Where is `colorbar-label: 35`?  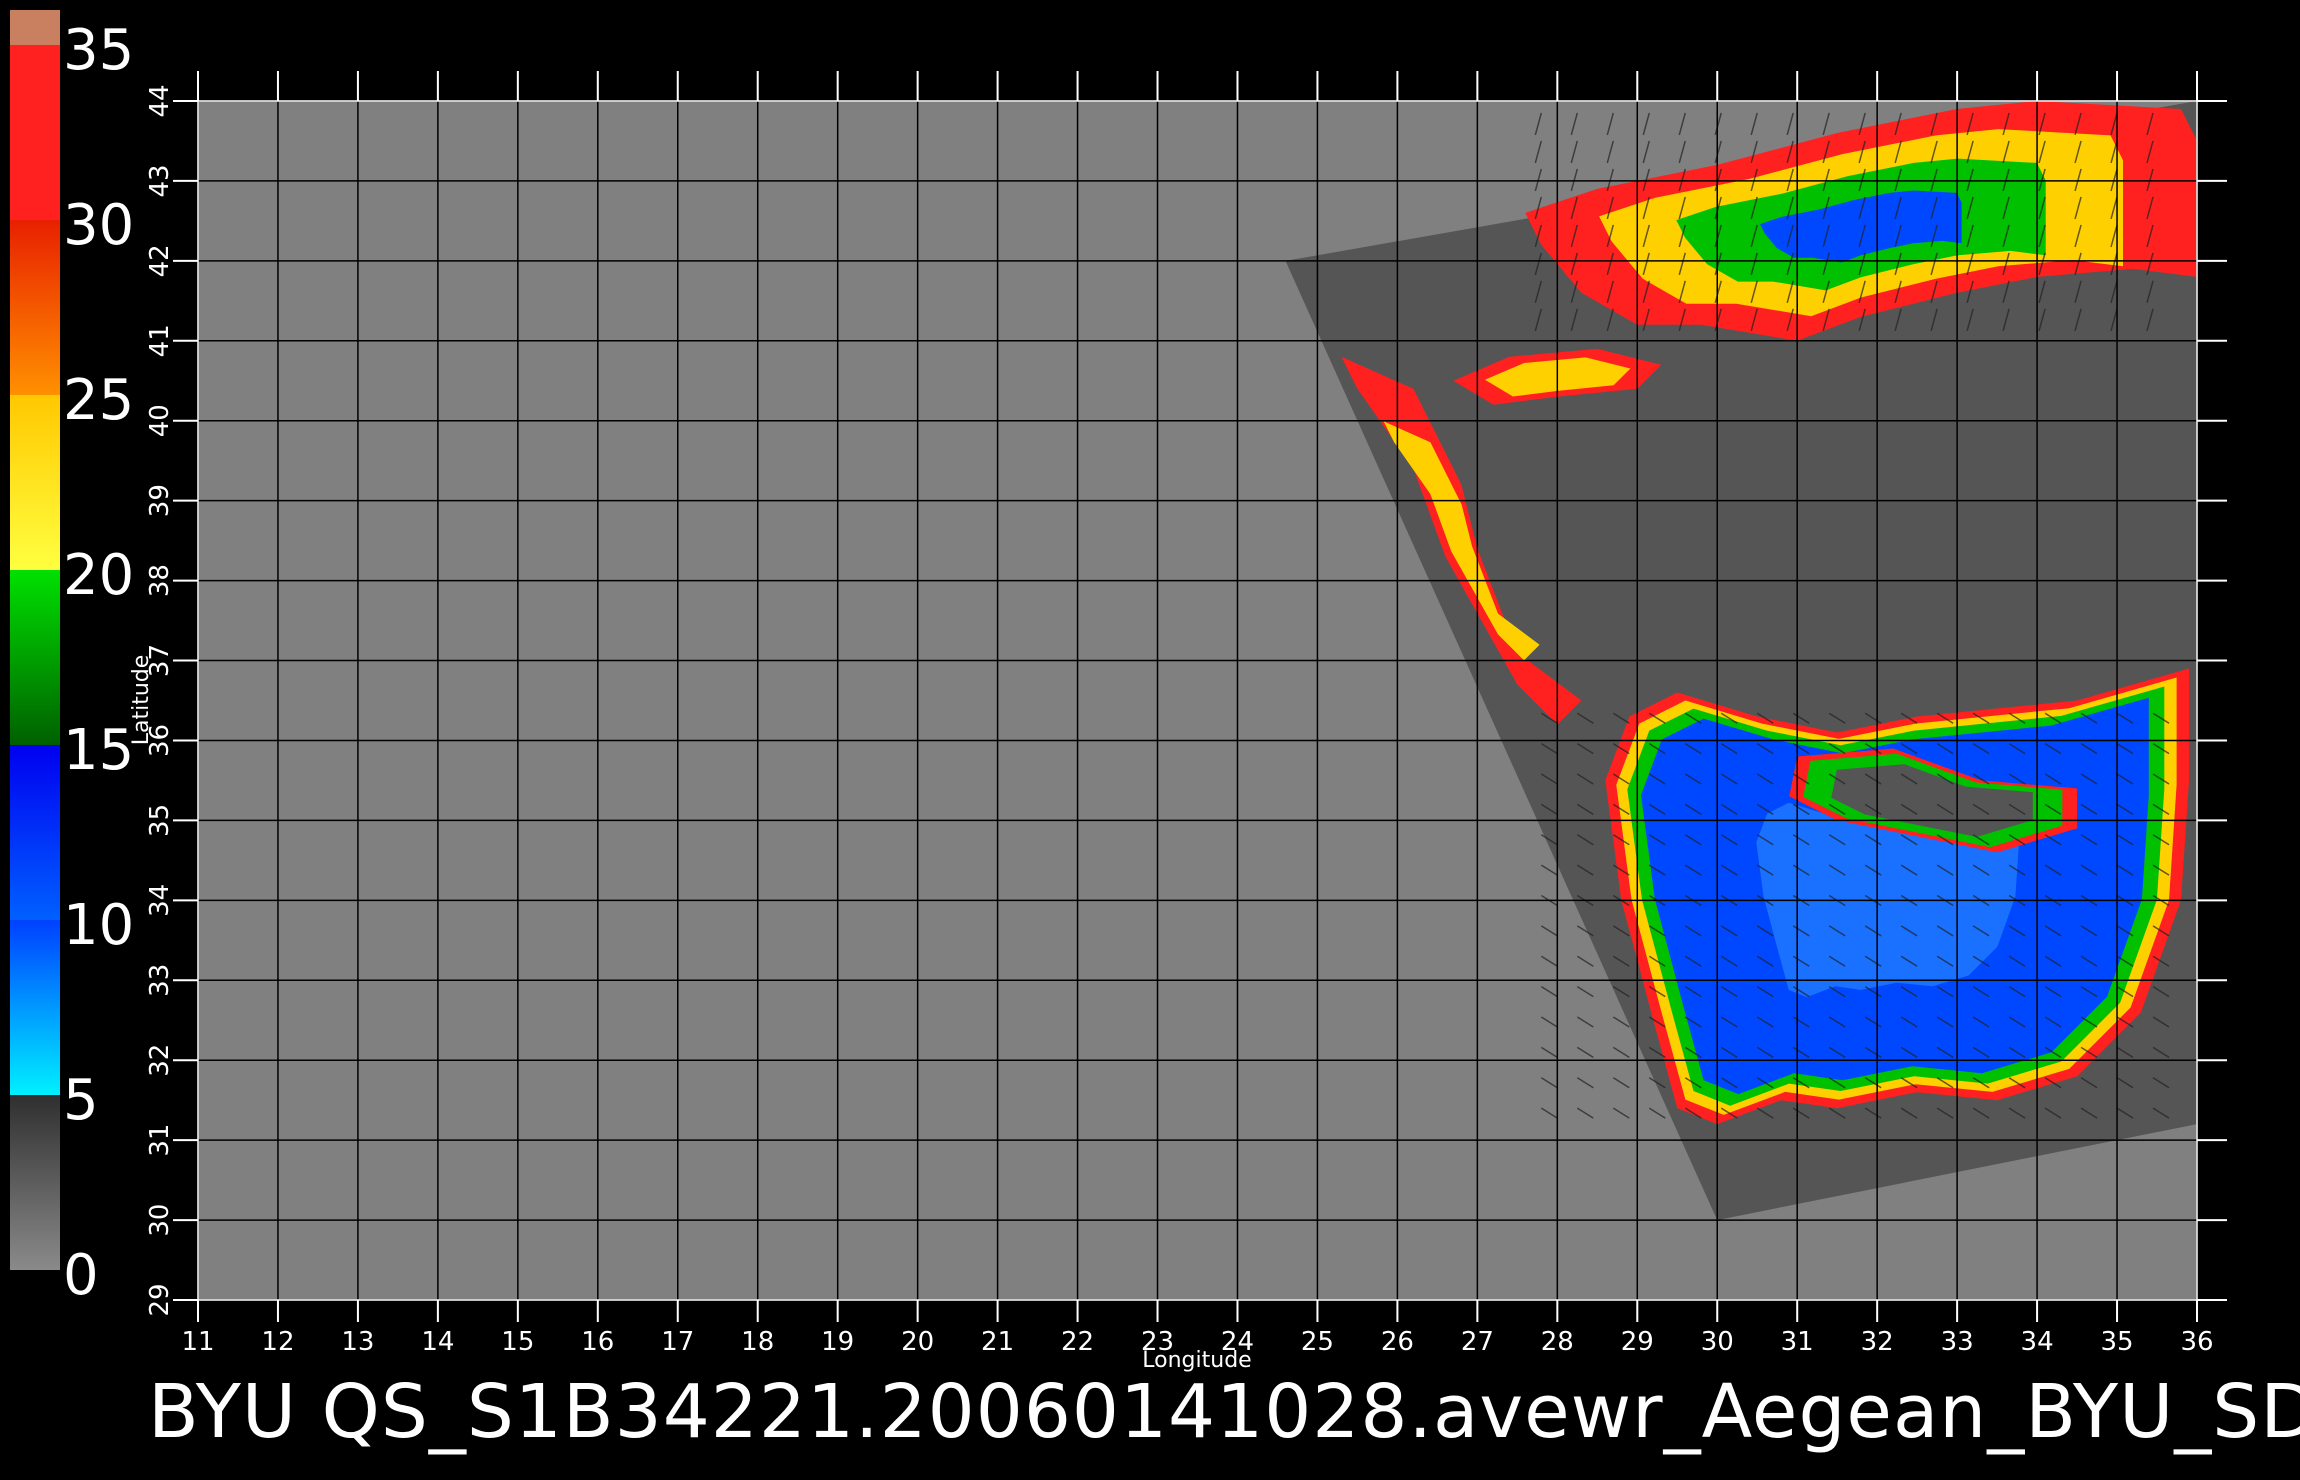
colorbar-label: 35 is located at coordinates (98, 50).